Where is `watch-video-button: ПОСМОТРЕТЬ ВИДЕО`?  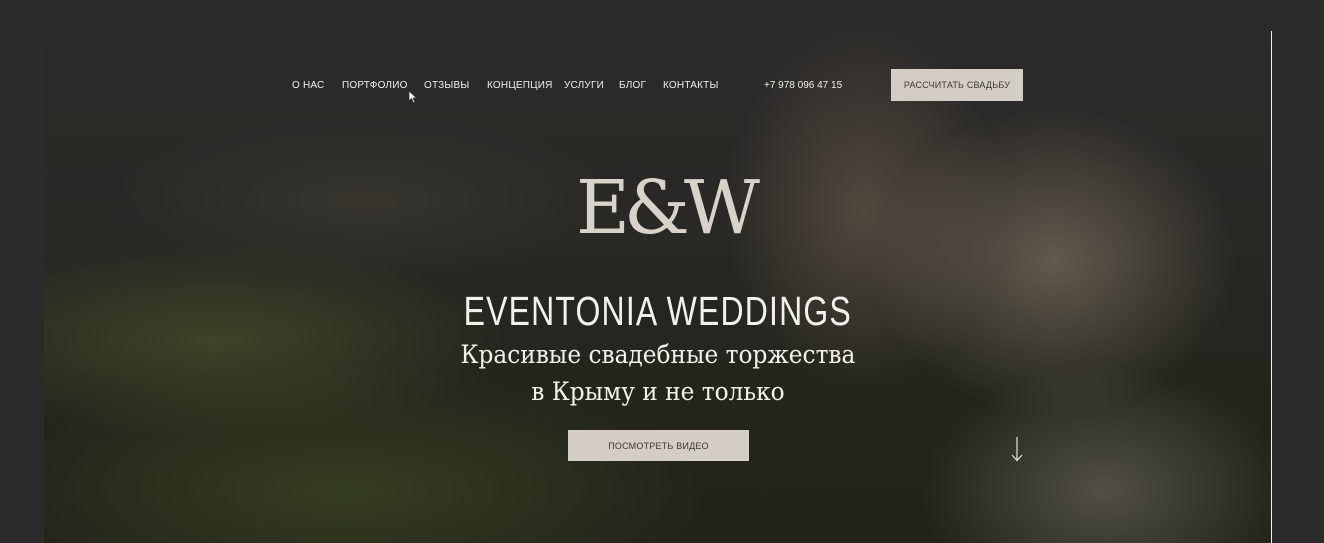 watch-video-button: ПОСМОТРЕТЬ ВИДЕО is located at coordinates (658, 445).